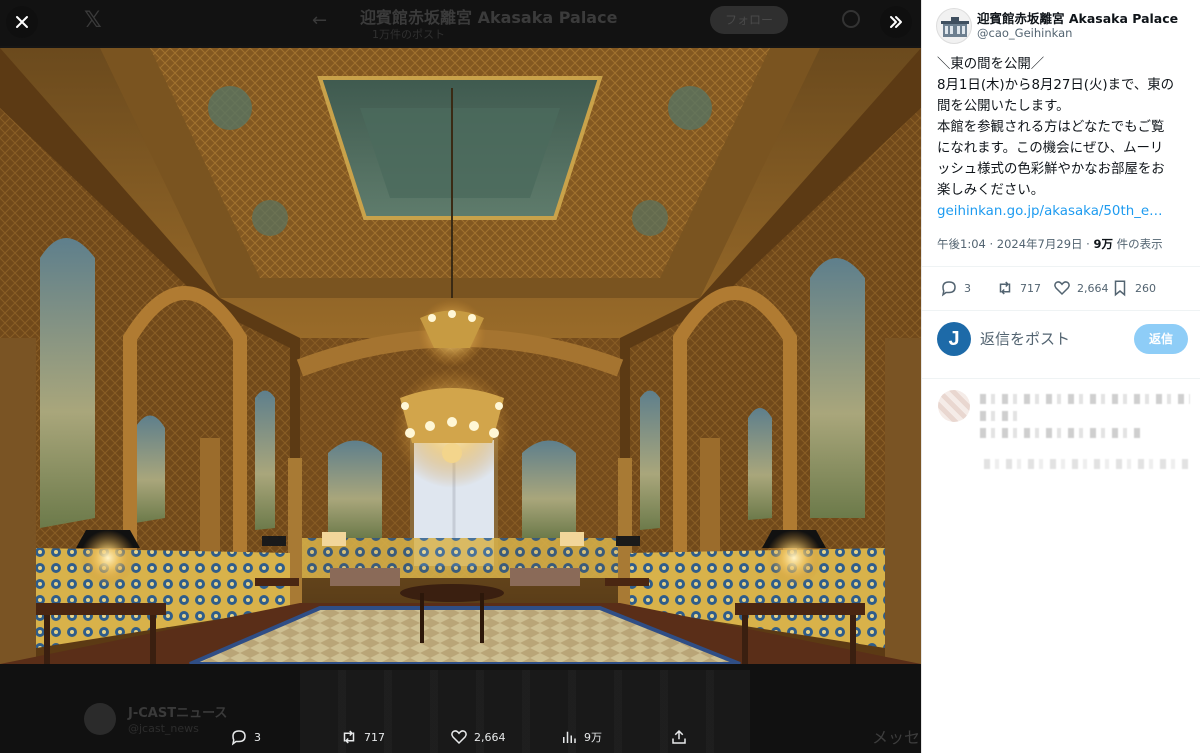 The image size is (1200, 753). What do you see at coordinates (1051, 169) in the screenshot?
I see `post-line: ッシュ様式の色彩鮮やかなお部屋をお` at bounding box center [1051, 169].